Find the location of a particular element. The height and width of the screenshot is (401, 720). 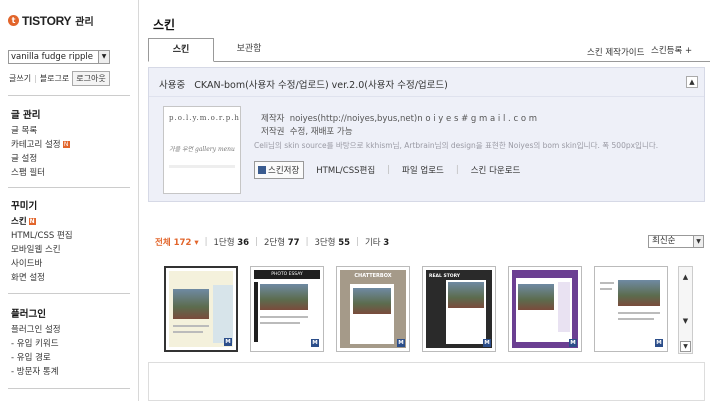

blog-select-value: vanilla fudge ripple is located at coordinates (52, 57).